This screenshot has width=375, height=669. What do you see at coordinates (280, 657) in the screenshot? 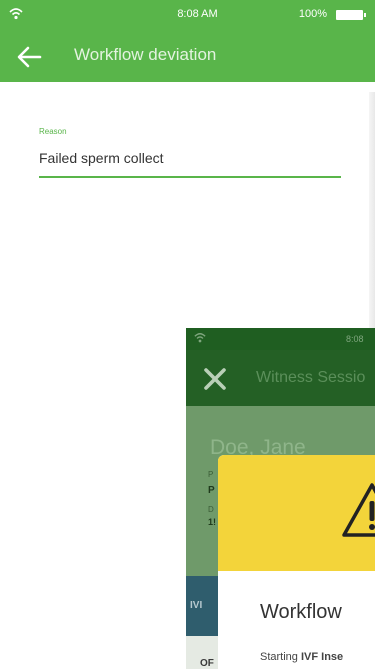
I see `dialog-message-prefix: Starting` at bounding box center [280, 657].